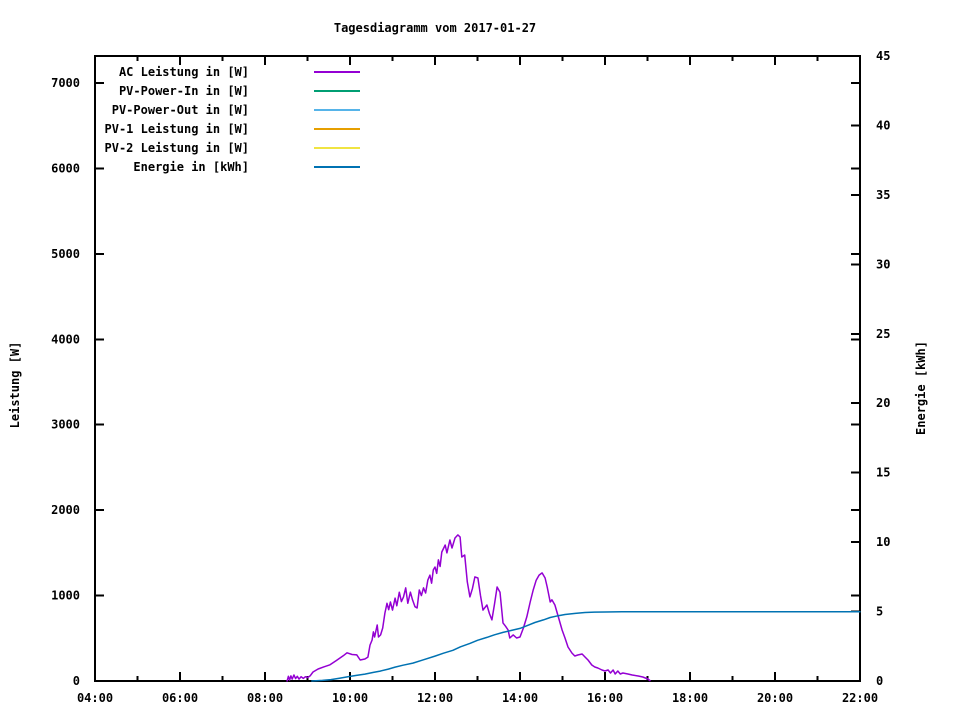  I want to click on y-left-tick-label: 6000, so click(65, 168).